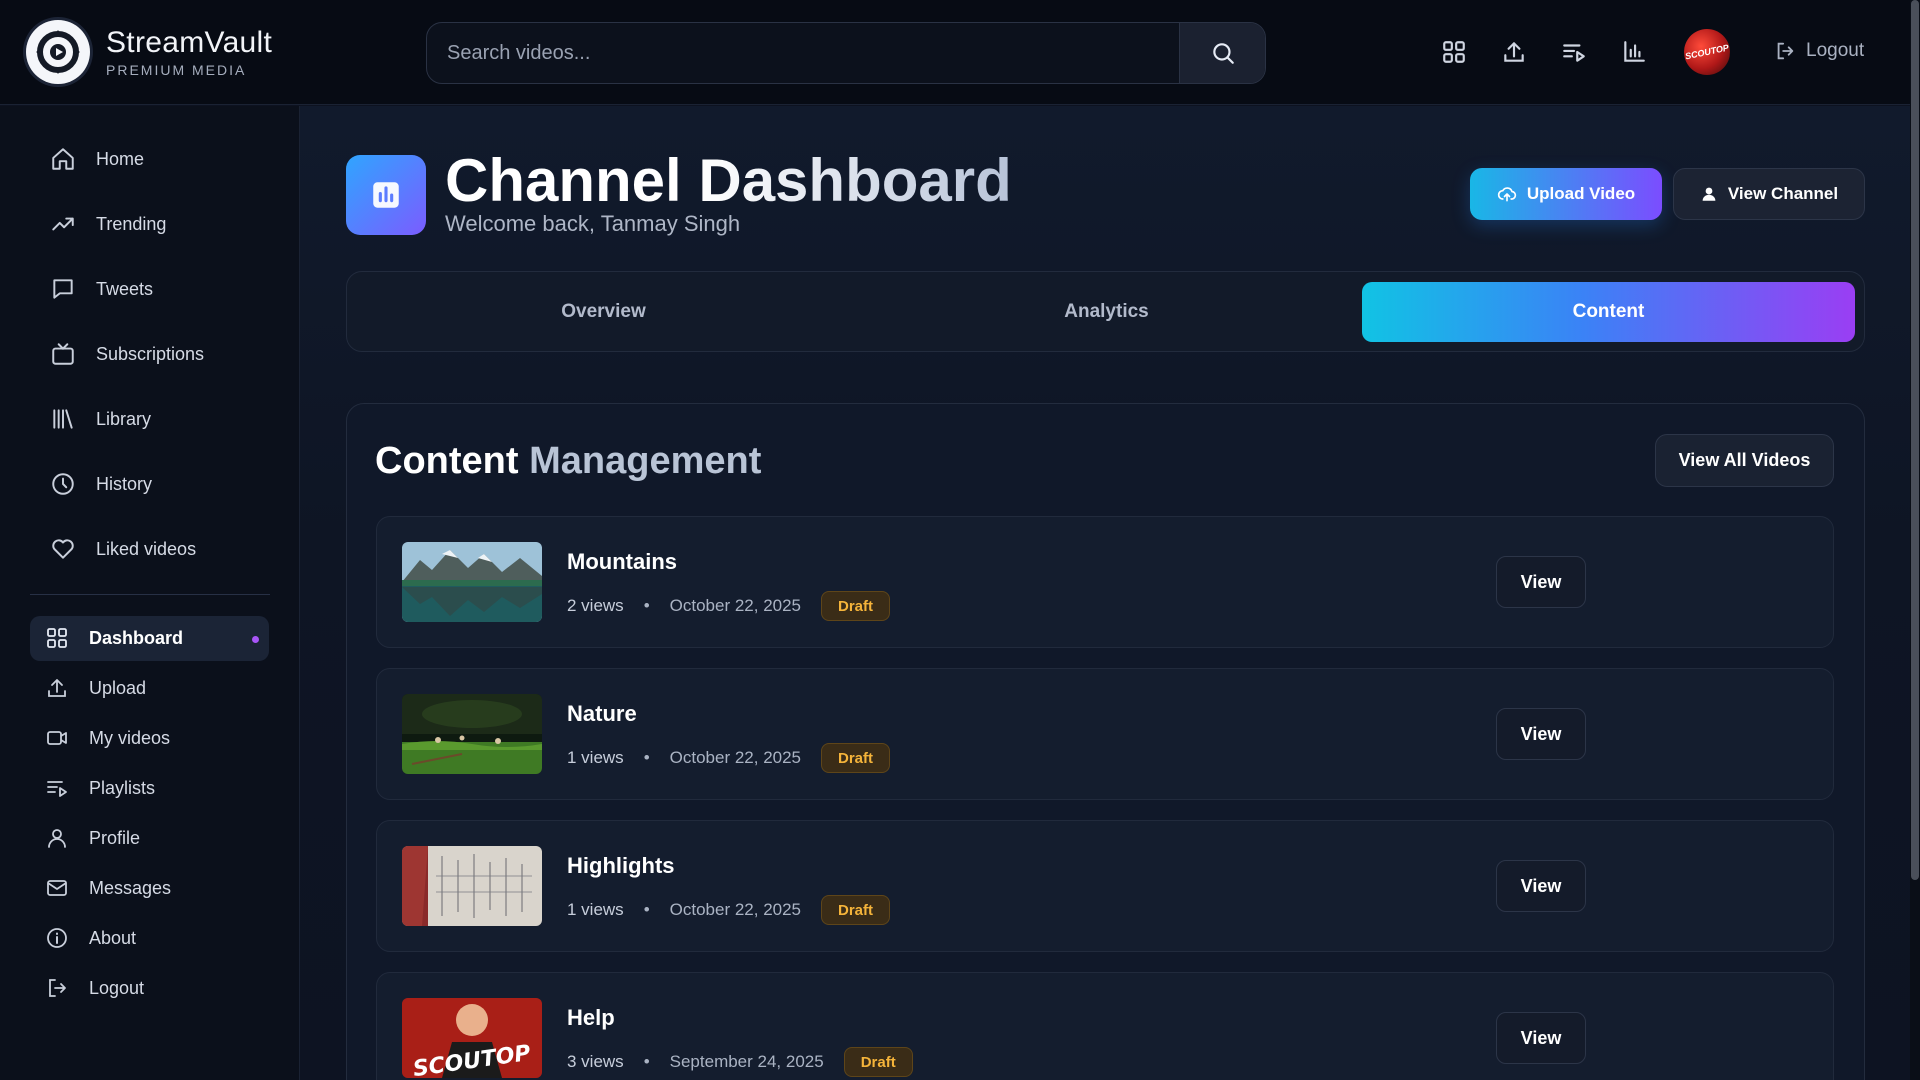 The width and height of the screenshot is (1920, 1080). What do you see at coordinates (622, 562) in the screenshot?
I see `video-title: Mountains` at bounding box center [622, 562].